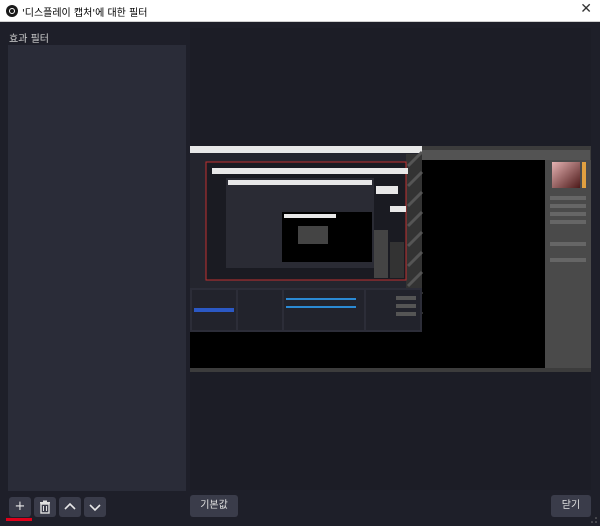 This screenshot has height=526, width=600. I want to click on chevron-down-icon, so click(95, 508).